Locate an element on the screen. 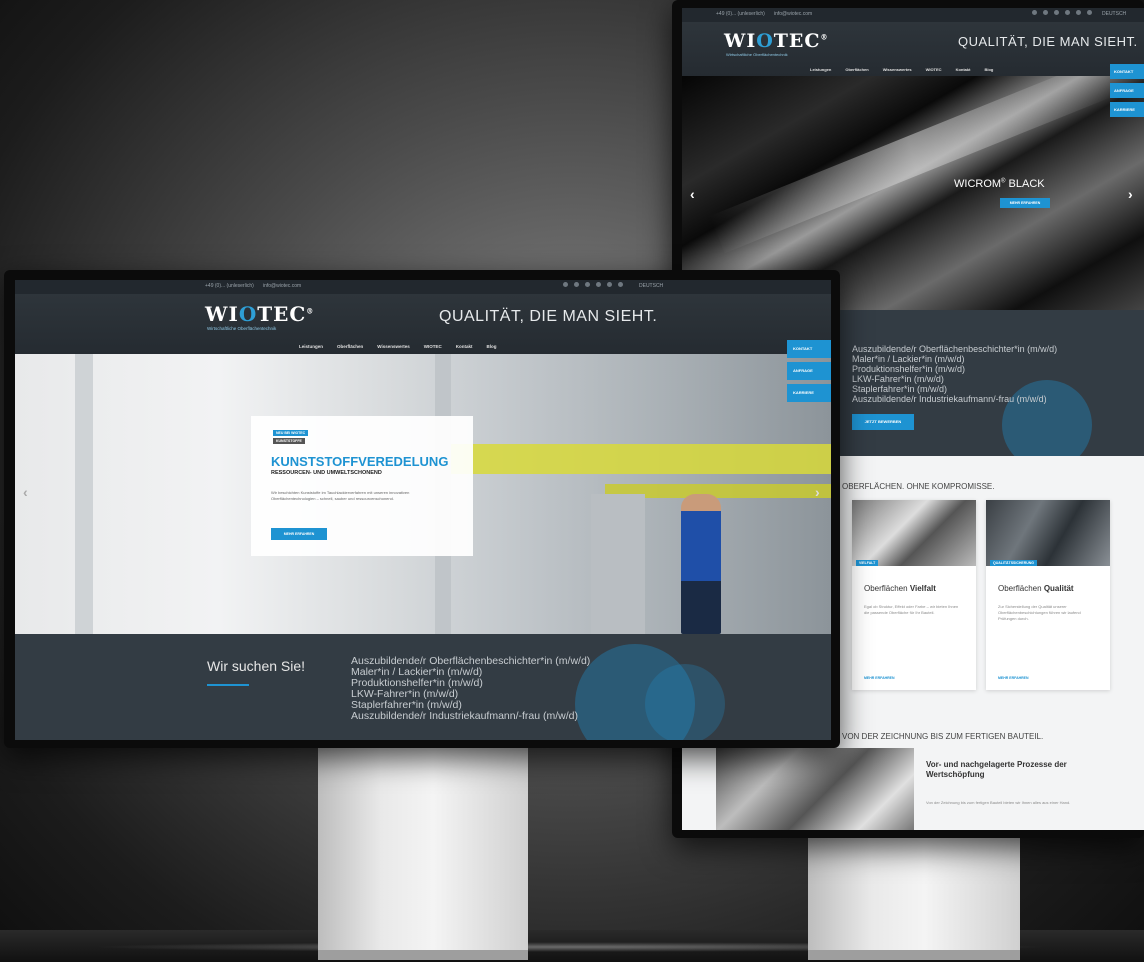 The height and width of the screenshot is (962, 1144). feature-card-title: Oberflächen Qualität is located at coordinates (1036, 588).